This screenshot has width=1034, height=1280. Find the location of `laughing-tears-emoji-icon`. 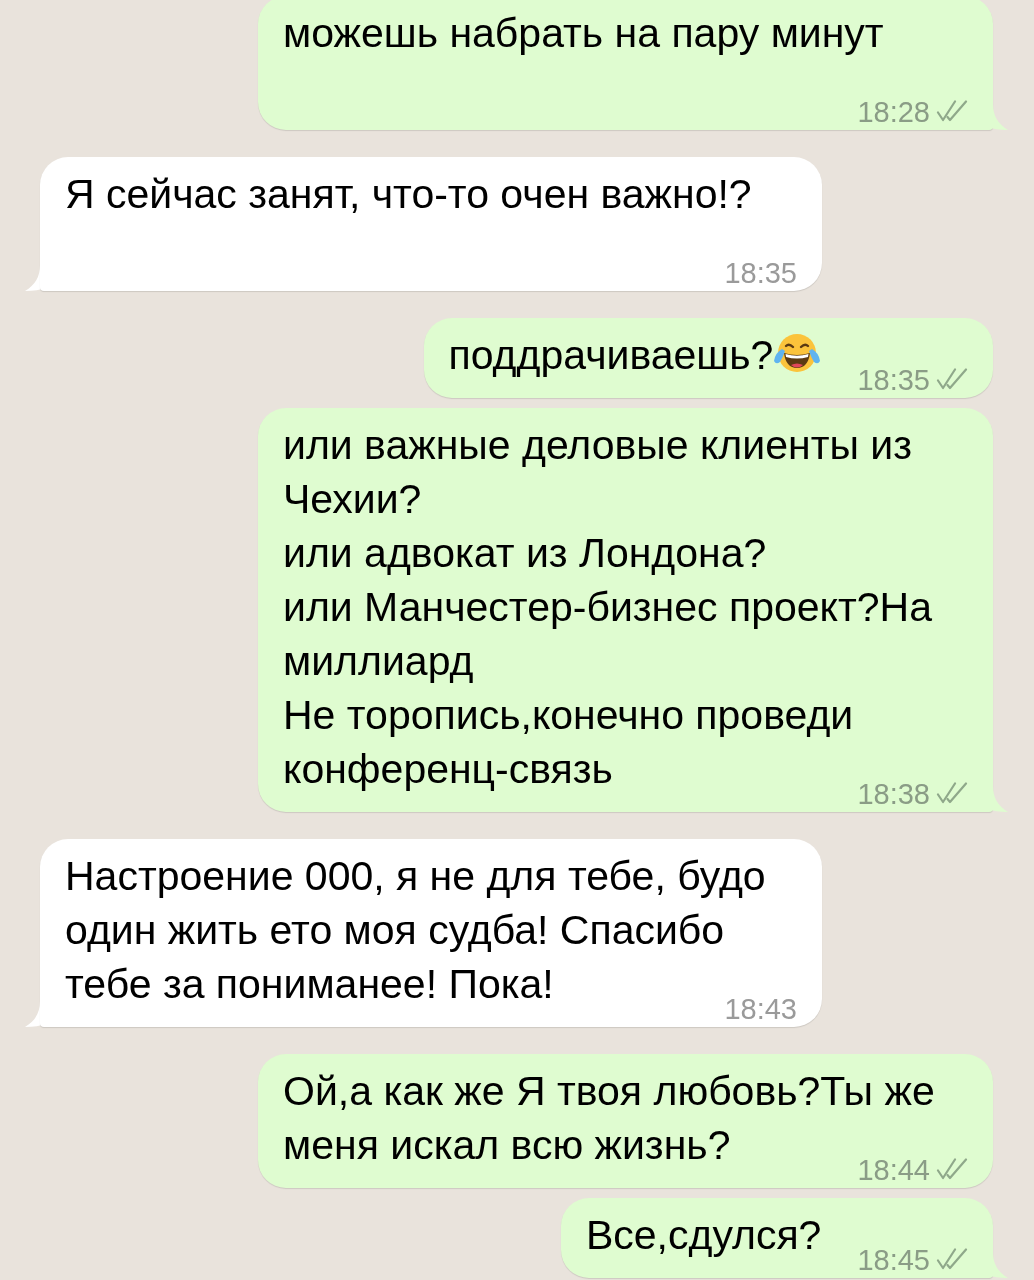

laughing-tears-emoji-icon is located at coordinates (797, 353).